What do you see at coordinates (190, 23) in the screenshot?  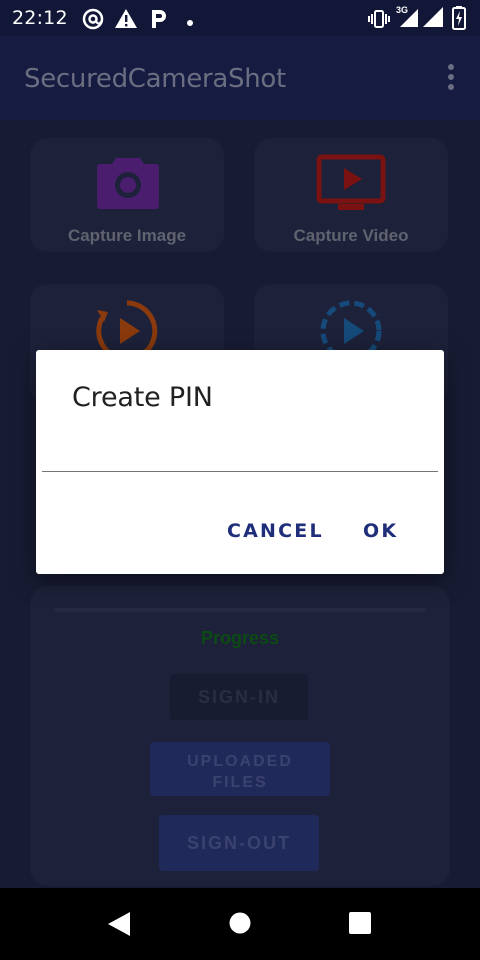 I see `dot-icon` at bounding box center [190, 23].